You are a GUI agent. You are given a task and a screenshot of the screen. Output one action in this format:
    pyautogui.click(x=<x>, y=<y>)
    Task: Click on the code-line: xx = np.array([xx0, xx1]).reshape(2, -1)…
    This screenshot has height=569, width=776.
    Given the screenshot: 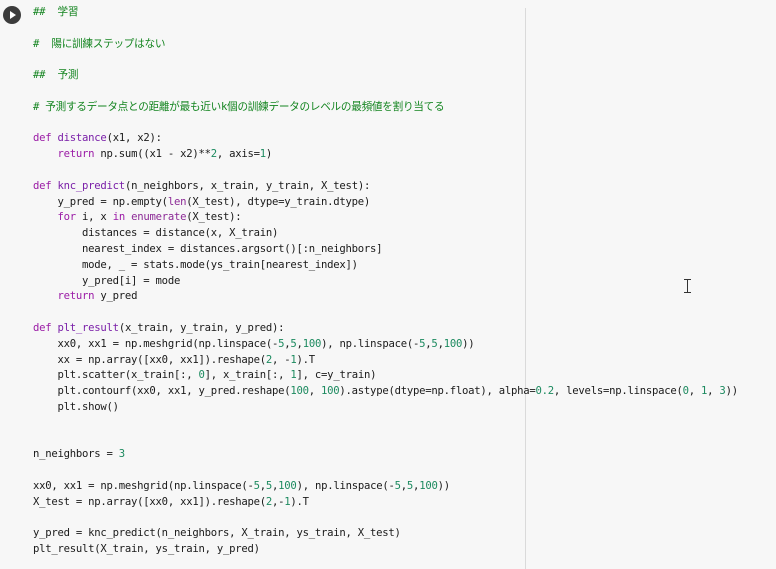 What is the action you would take?
    pyautogui.click(x=174, y=359)
    